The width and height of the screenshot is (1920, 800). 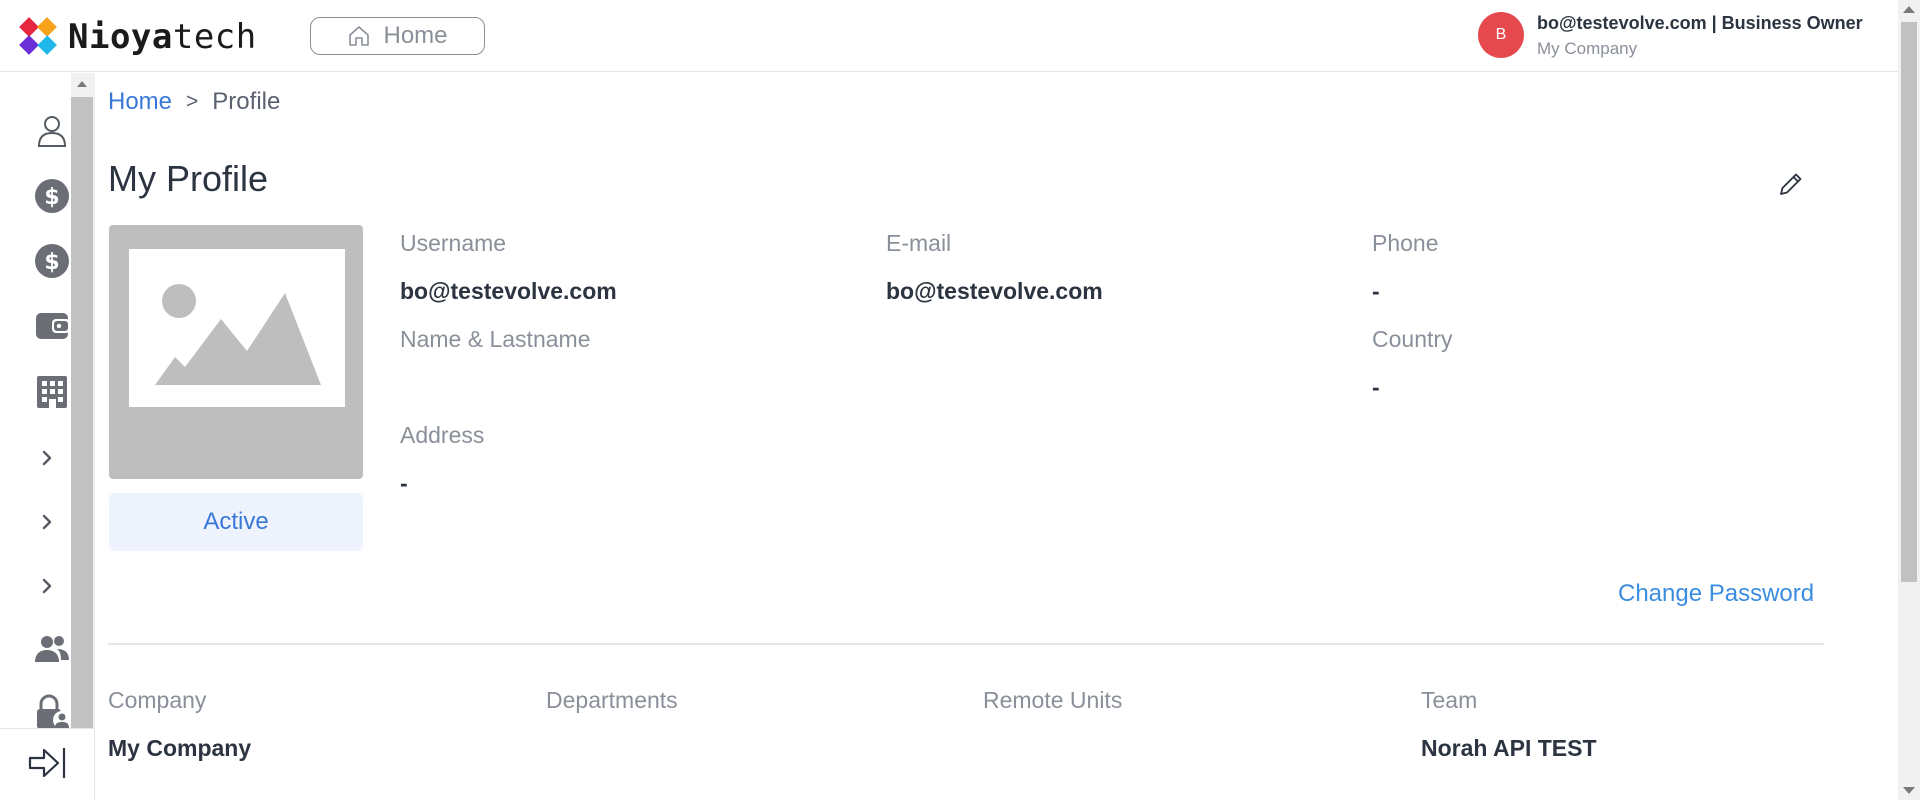 I want to click on username-value: bo@testevolve.com, so click(x=508, y=291).